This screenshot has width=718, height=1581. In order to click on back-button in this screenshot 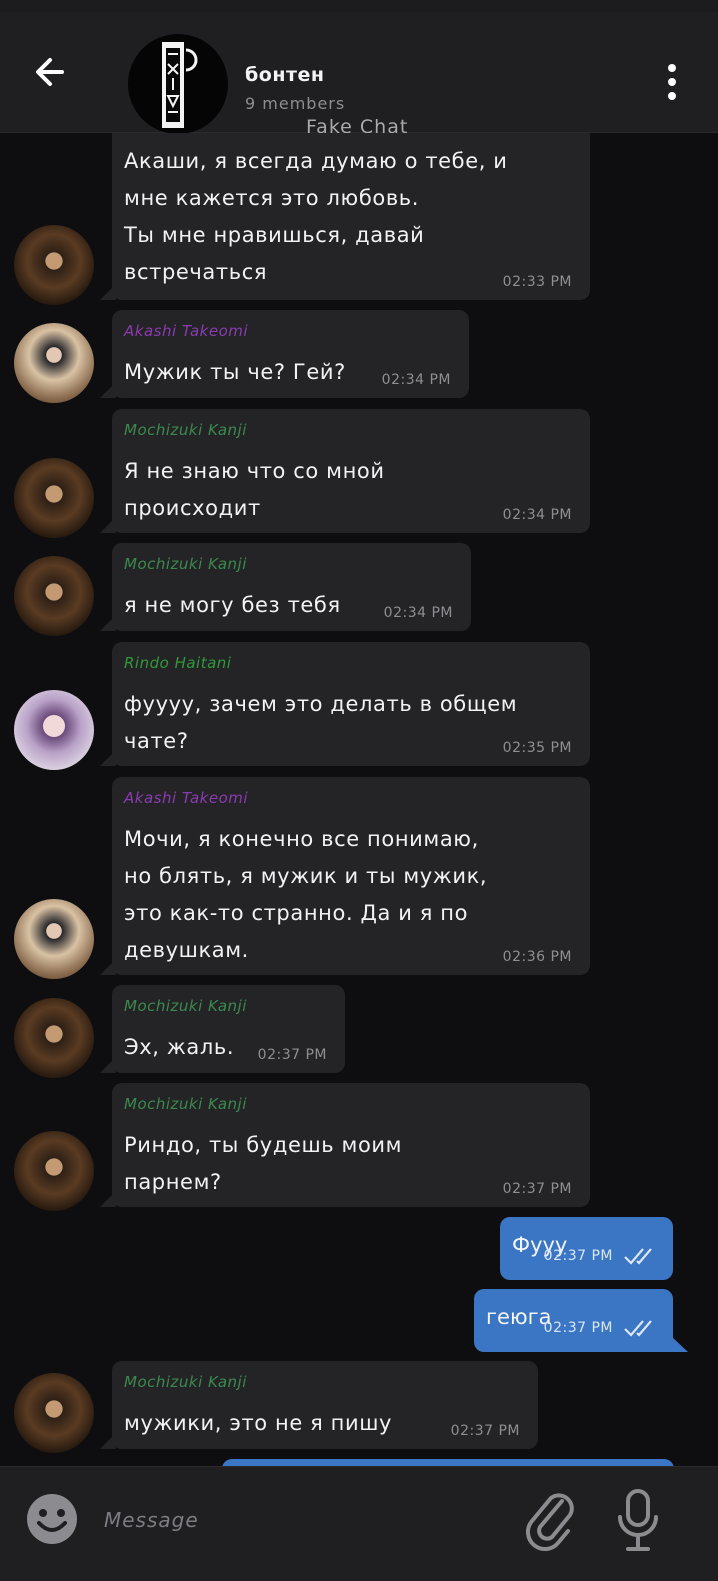, I will do `click(54, 72)`.